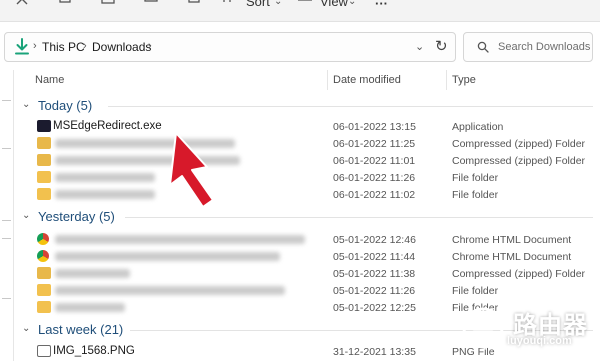 This screenshot has width=600, height=361. What do you see at coordinates (381, 5) in the screenshot?
I see `more-options-button: ···` at bounding box center [381, 5].